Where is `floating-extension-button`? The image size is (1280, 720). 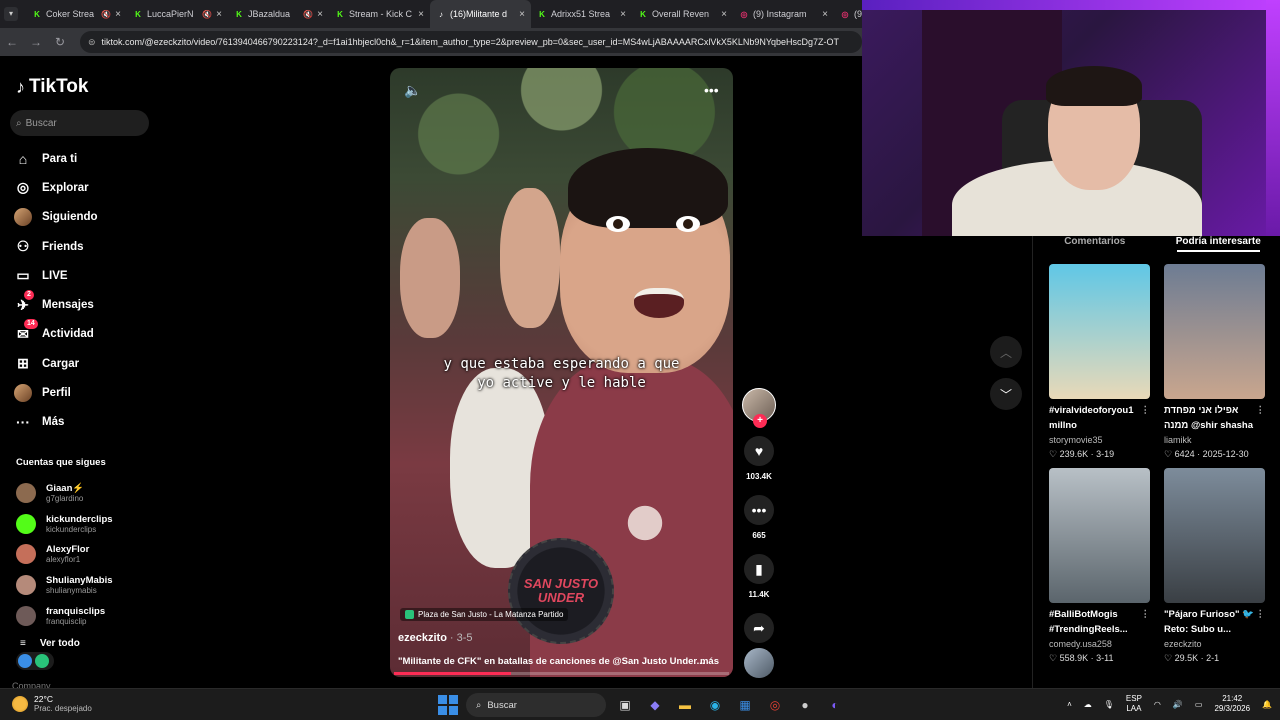
floating-extension-button is located at coordinates (35, 661).